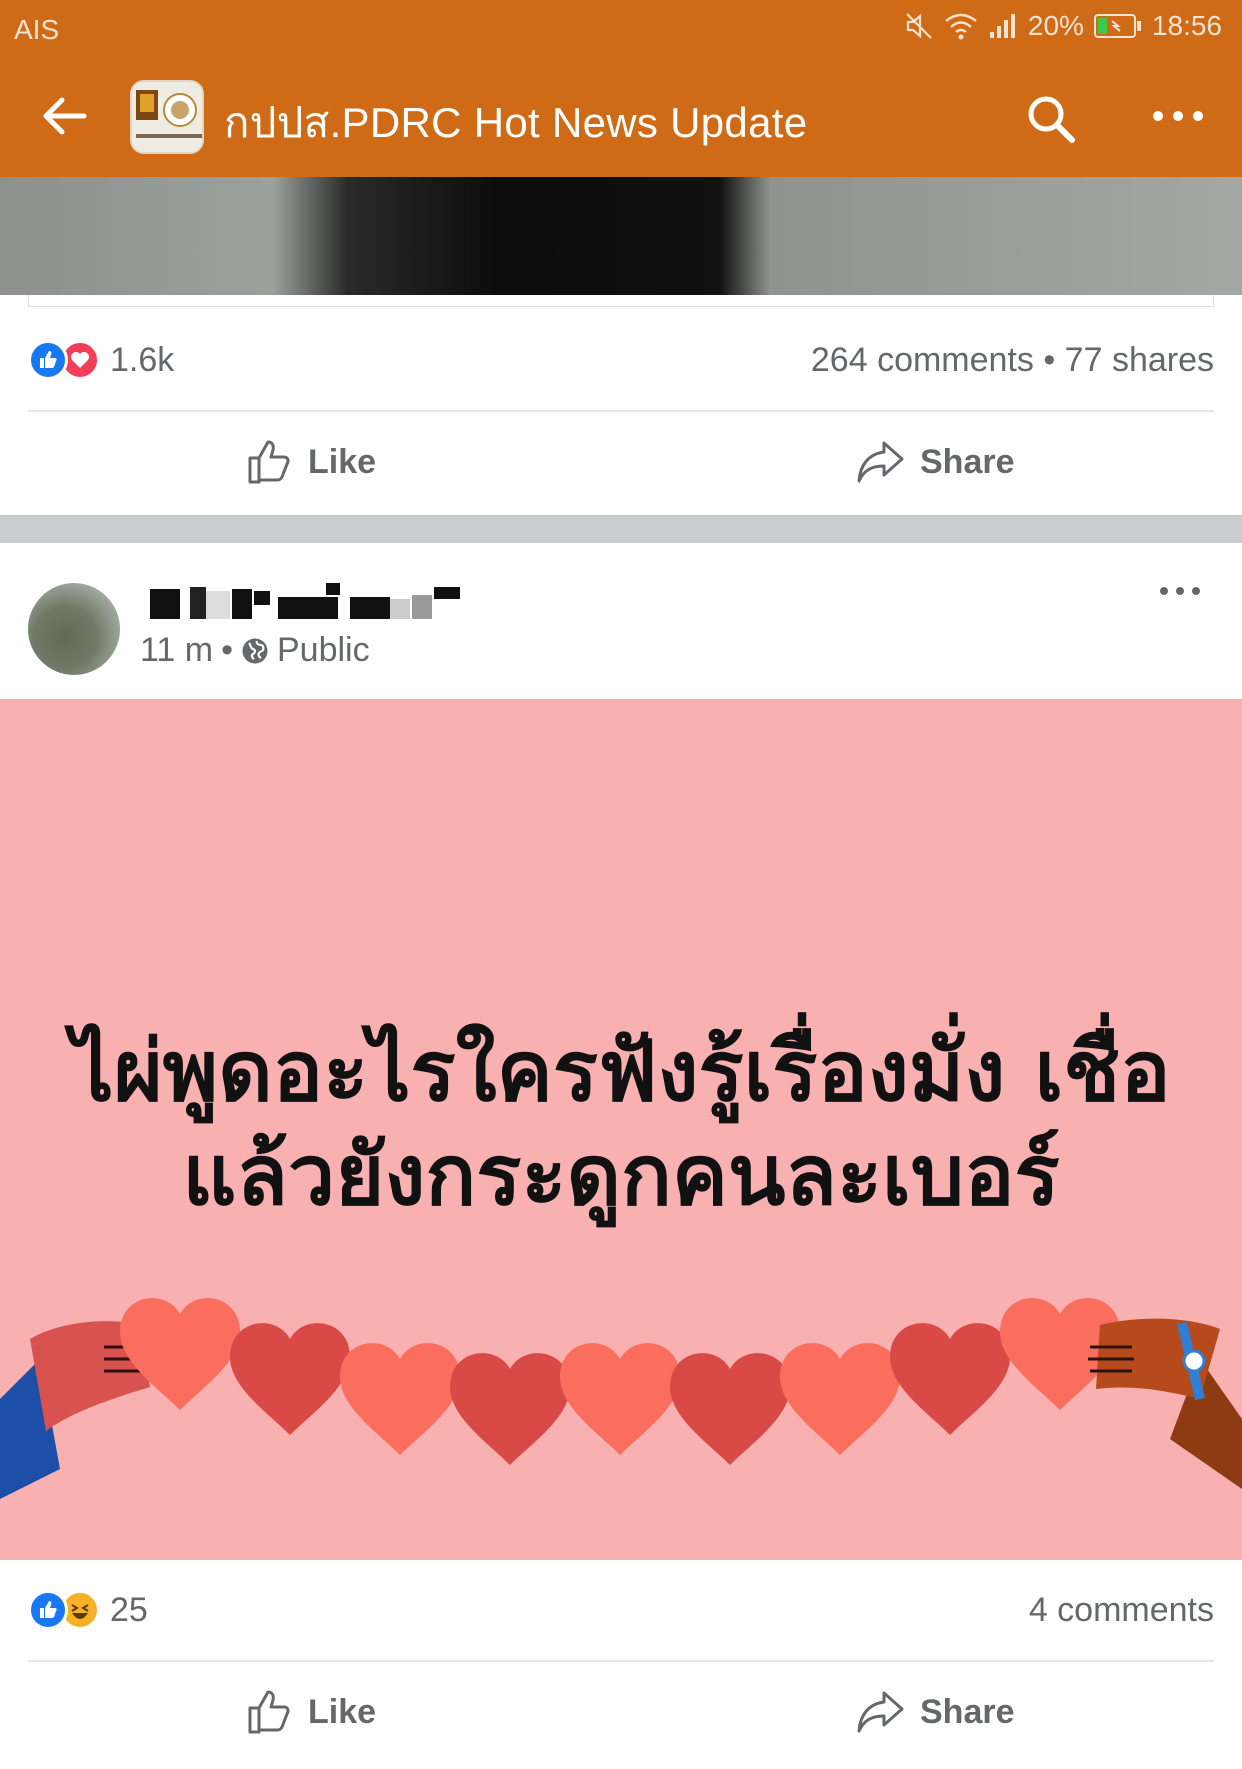  Describe the element at coordinates (142, 359) in the screenshot. I see `reaction-count: 1.6k` at that location.